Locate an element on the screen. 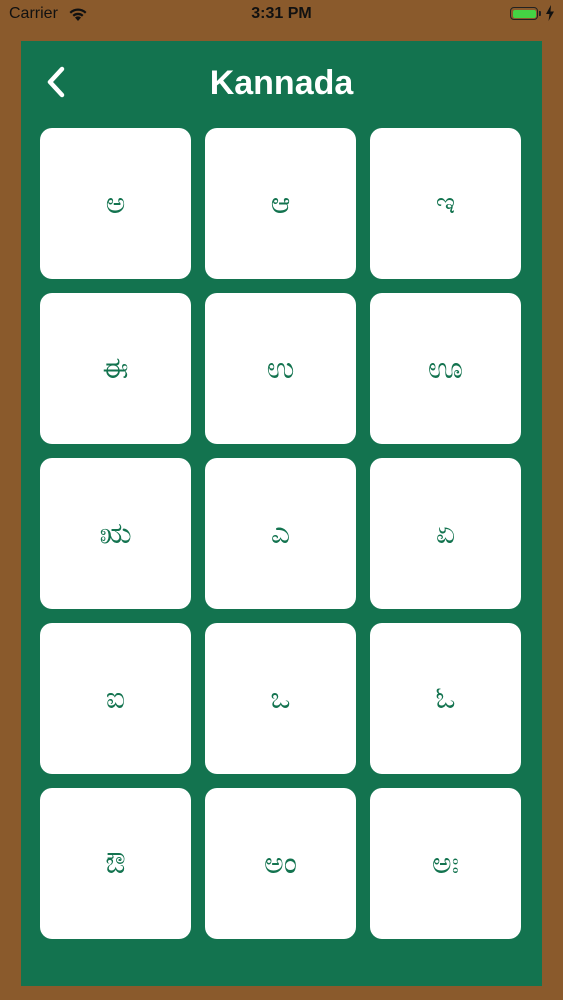 This screenshot has height=1000, width=563. letter-tile: ಉ is located at coordinates (280, 368).